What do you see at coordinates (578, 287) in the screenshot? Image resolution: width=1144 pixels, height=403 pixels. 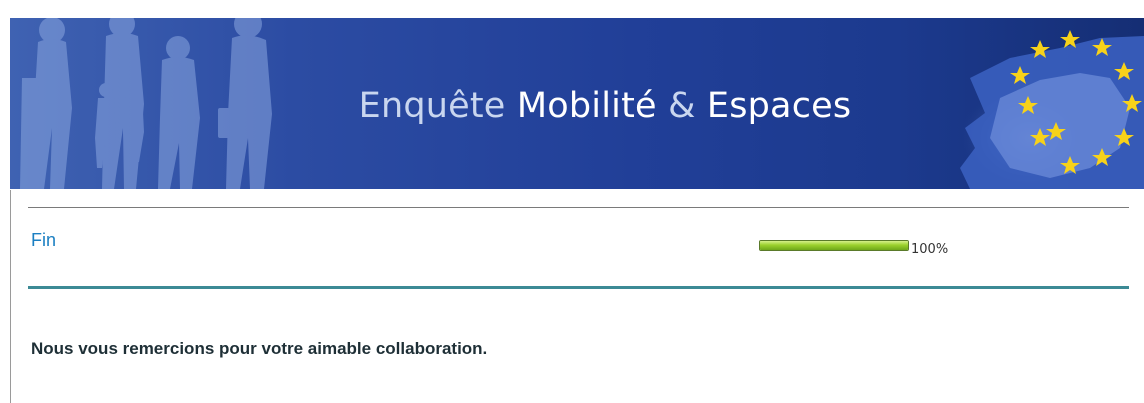 I see `section-bottom-divider` at bounding box center [578, 287].